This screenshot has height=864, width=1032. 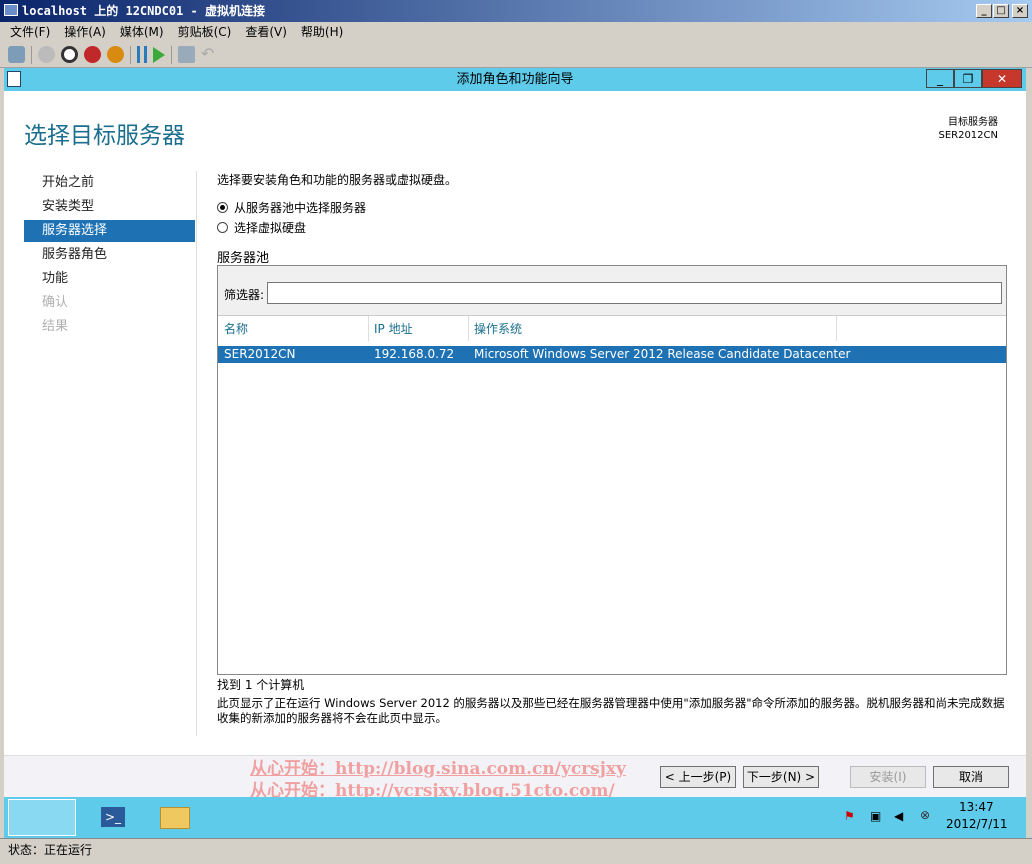 What do you see at coordinates (85, 32) in the screenshot?
I see `menu-action: 操作(A)` at bounding box center [85, 32].